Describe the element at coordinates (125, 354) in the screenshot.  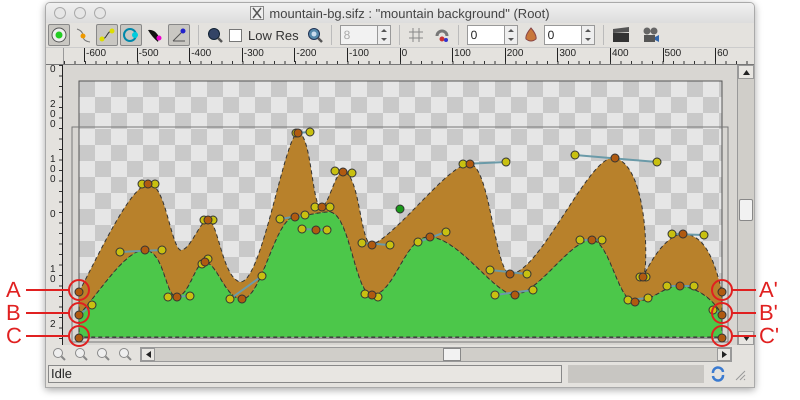
I see `zoom-in-icon` at that location.